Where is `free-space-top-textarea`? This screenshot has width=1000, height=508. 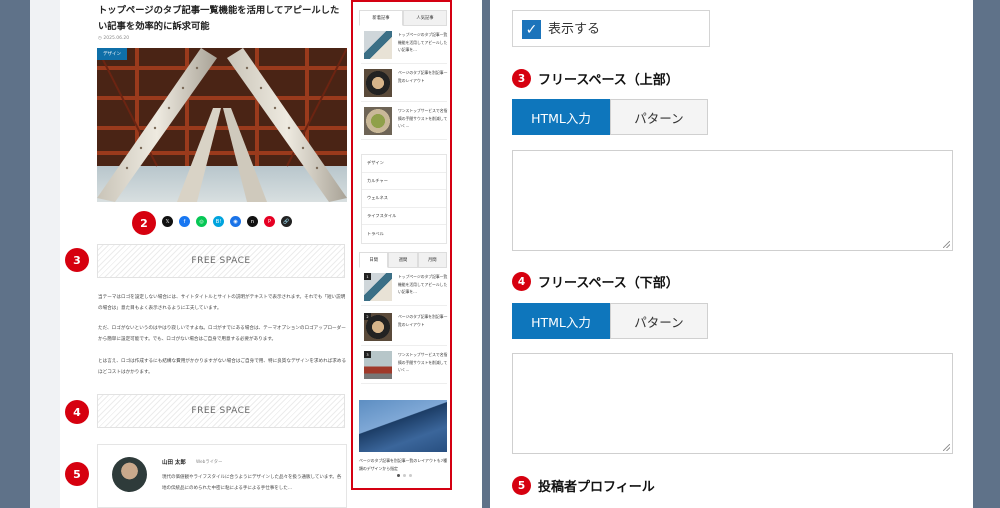 free-space-top-textarea is located at coordinates (732, 200).